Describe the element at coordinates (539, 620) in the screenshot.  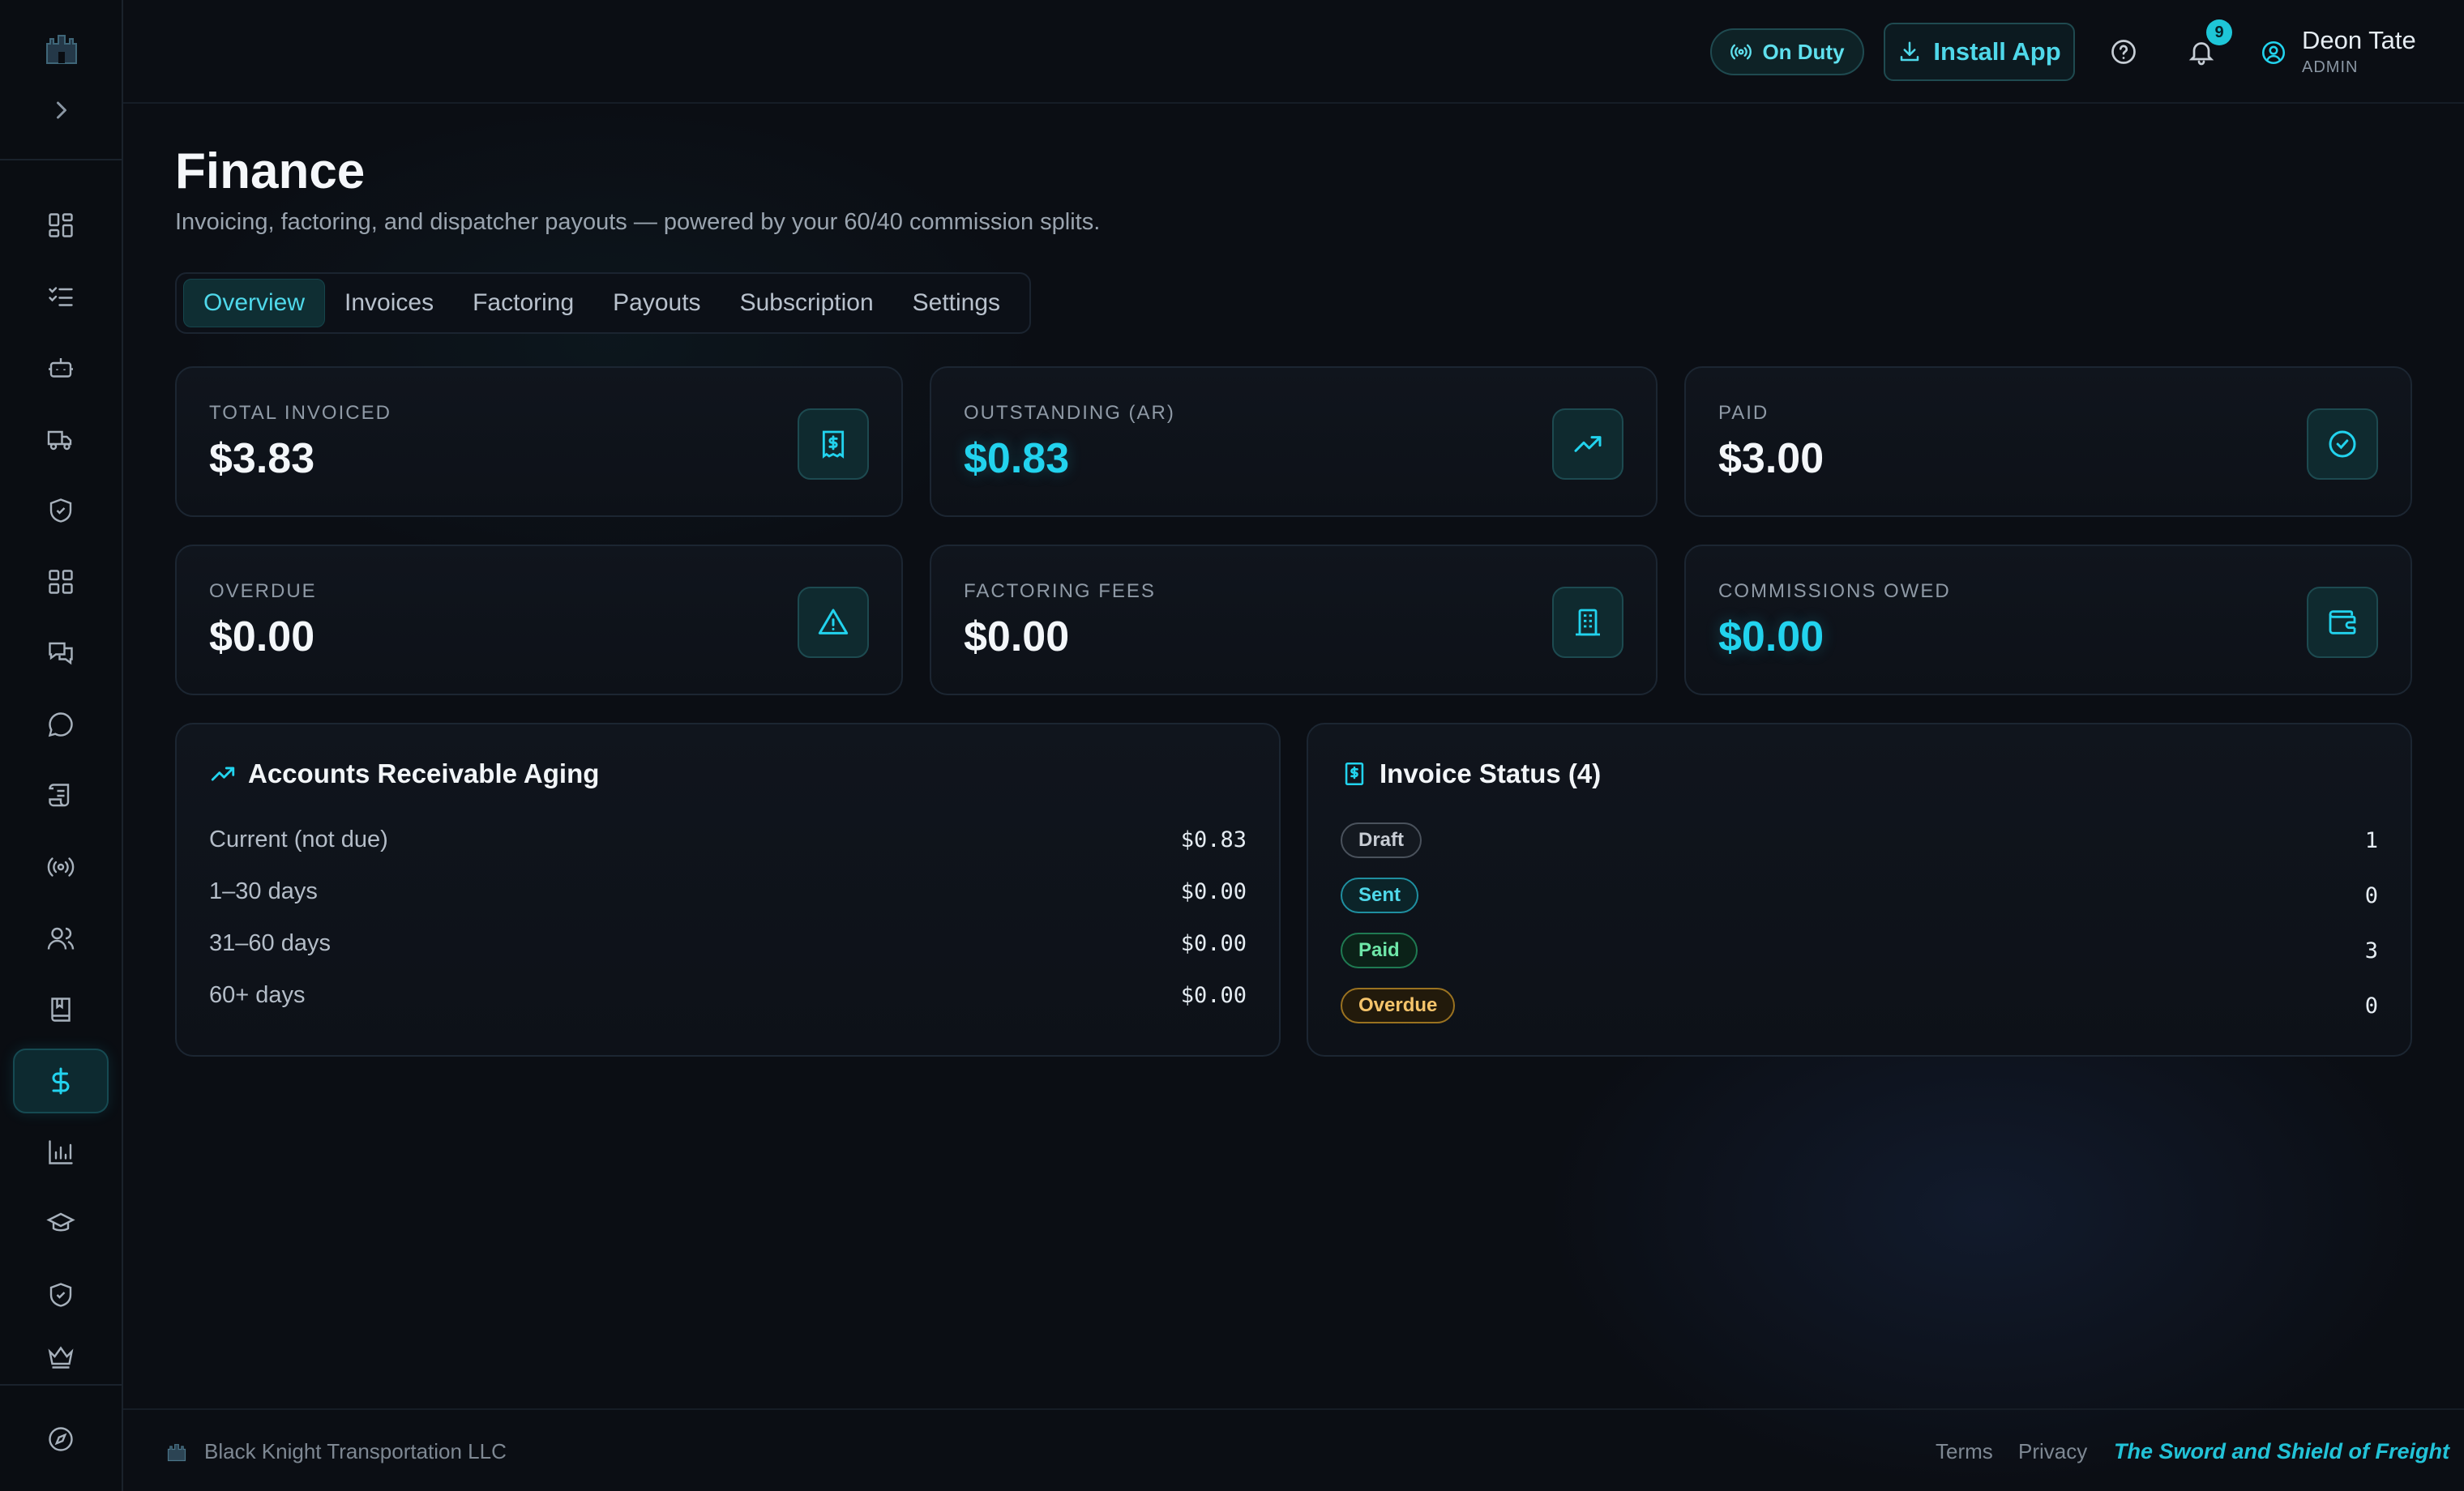
I see `stat-card-overdue: OVERDUE $0.00` at that location.